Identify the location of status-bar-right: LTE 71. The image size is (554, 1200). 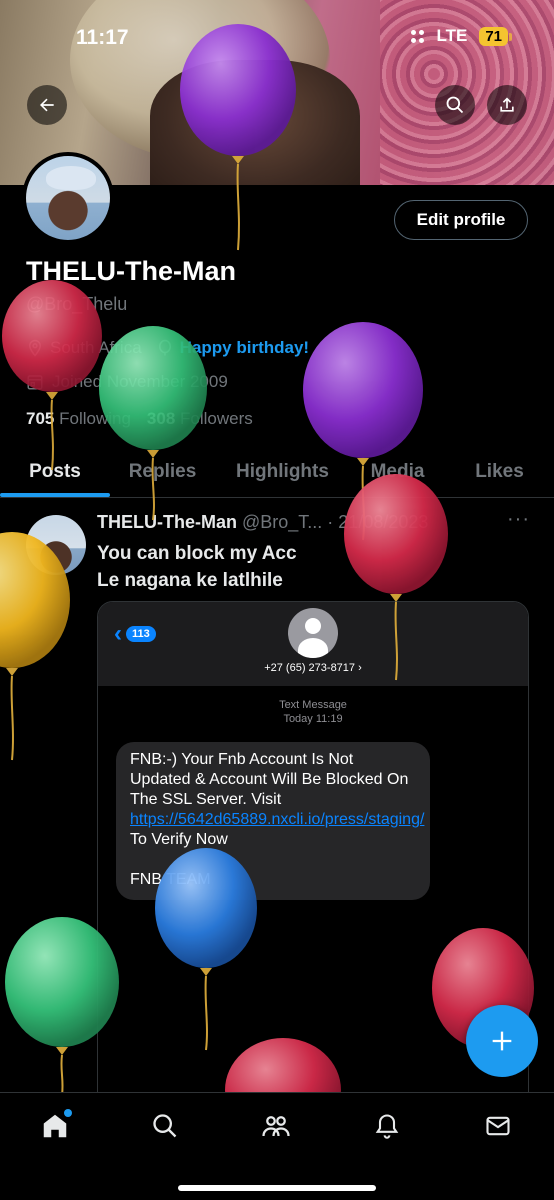
(461, 36).